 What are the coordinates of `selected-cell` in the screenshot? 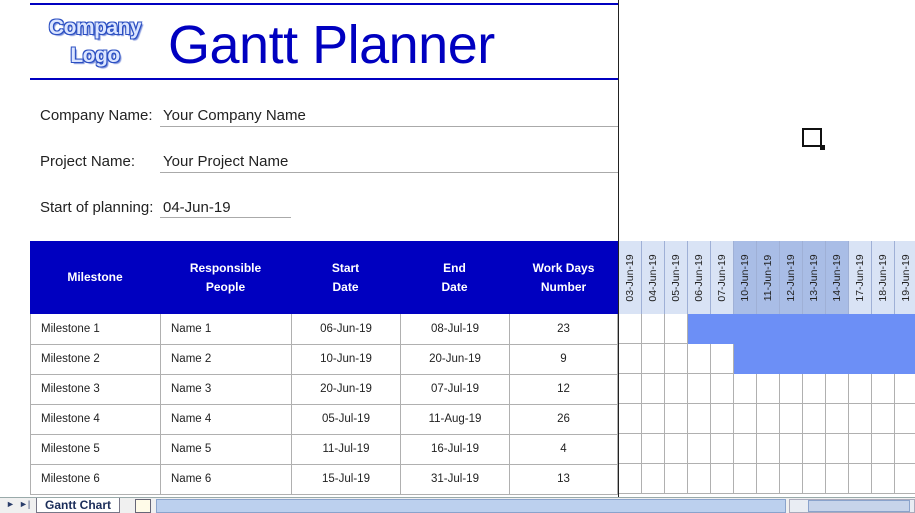 It's located at (813, 139).